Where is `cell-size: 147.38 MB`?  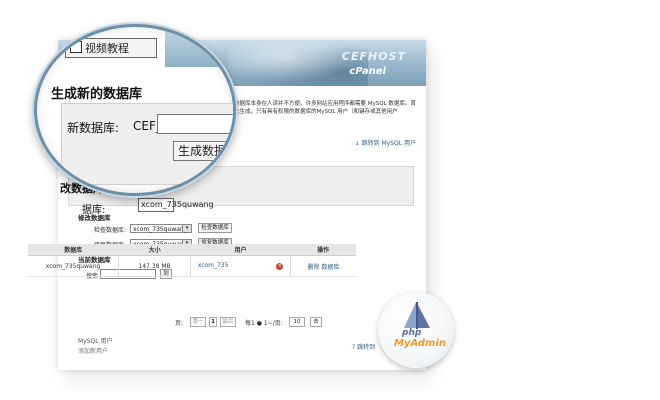 cell-size: 147.38 MB is located at coordinates (155, 266).